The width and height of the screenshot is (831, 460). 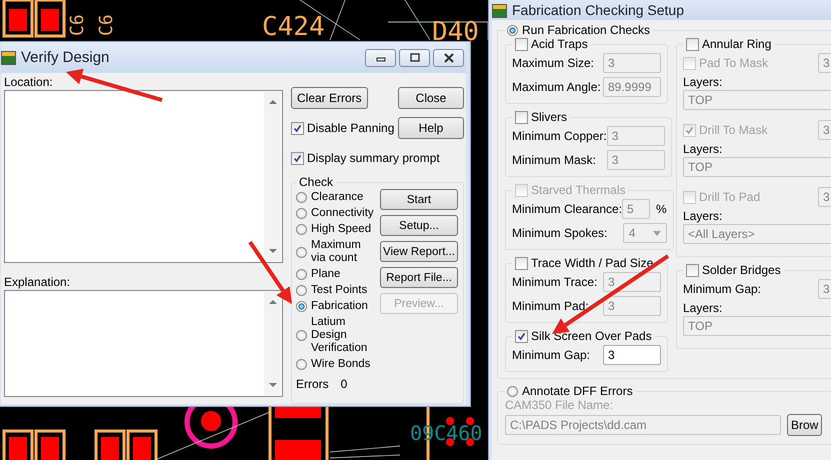 I want to click on field-label: Minimum Pad:, so click(x=550, y=306).